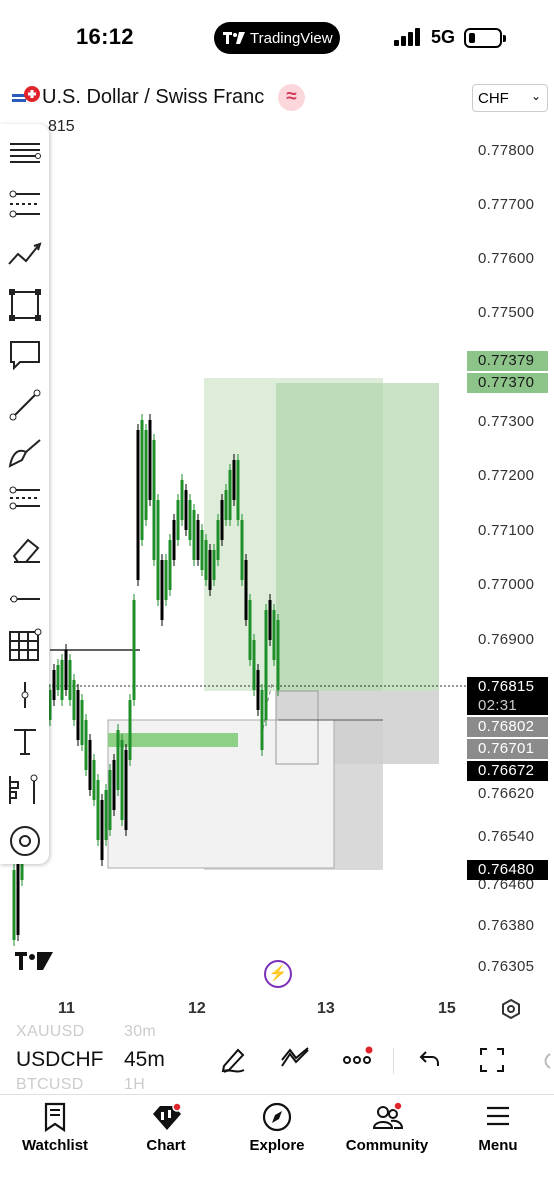  I want to click on tab-label: Watchlist, so click(55, 1145).